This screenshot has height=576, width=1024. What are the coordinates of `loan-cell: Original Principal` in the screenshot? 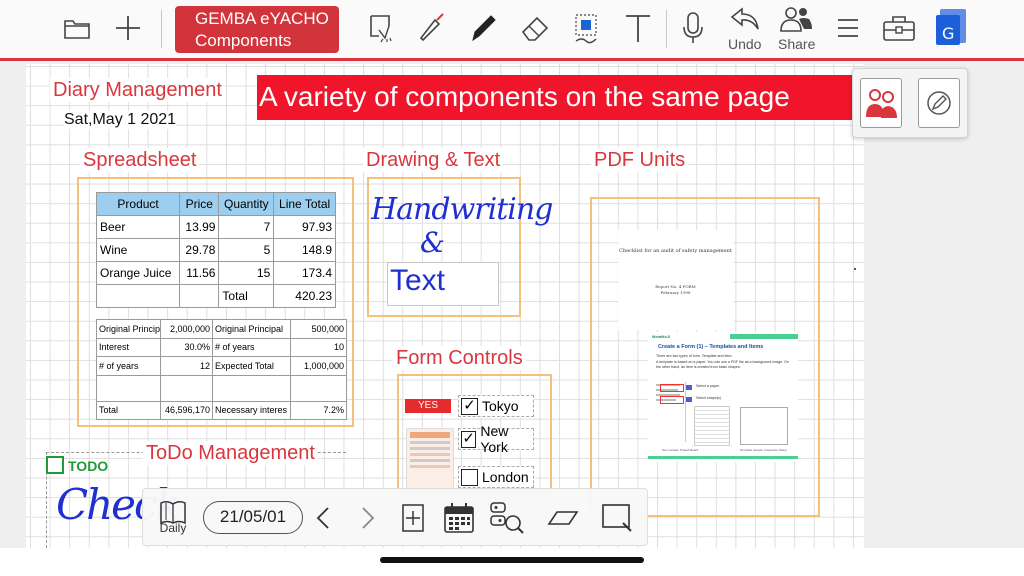 It's located at (251, 329).